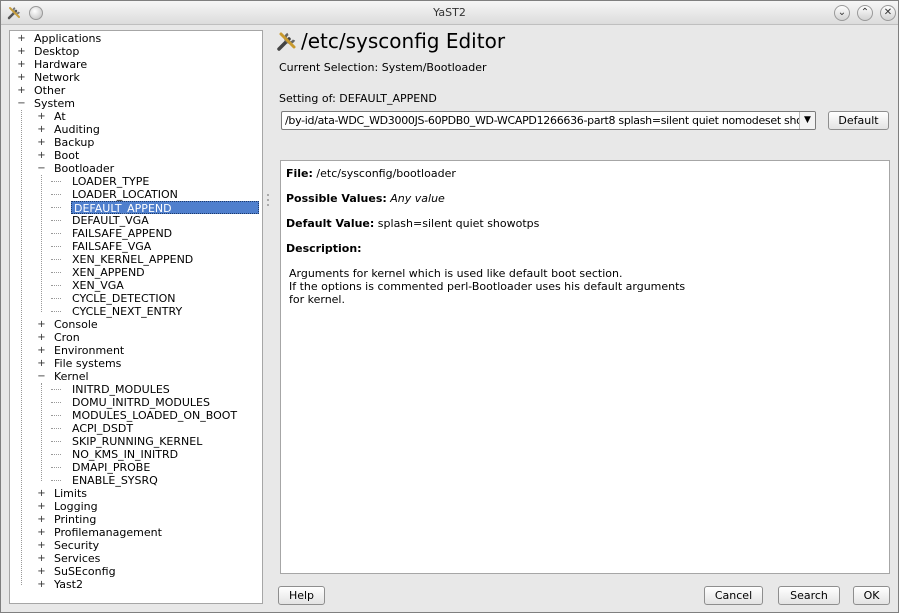  I want to click on tree-item: XEN_VGA, so click(98, 285).